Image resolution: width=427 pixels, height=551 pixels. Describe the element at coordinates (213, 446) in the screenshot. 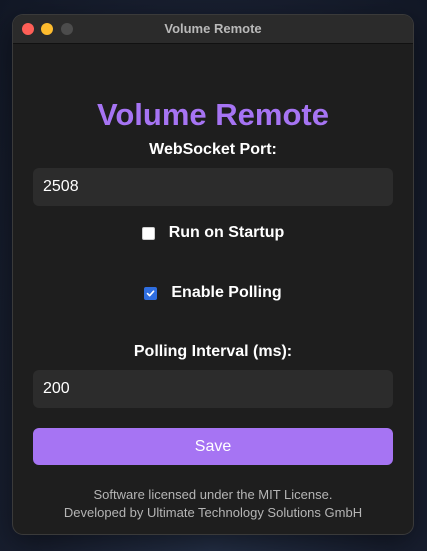

I see `save-button: Save` at that location.